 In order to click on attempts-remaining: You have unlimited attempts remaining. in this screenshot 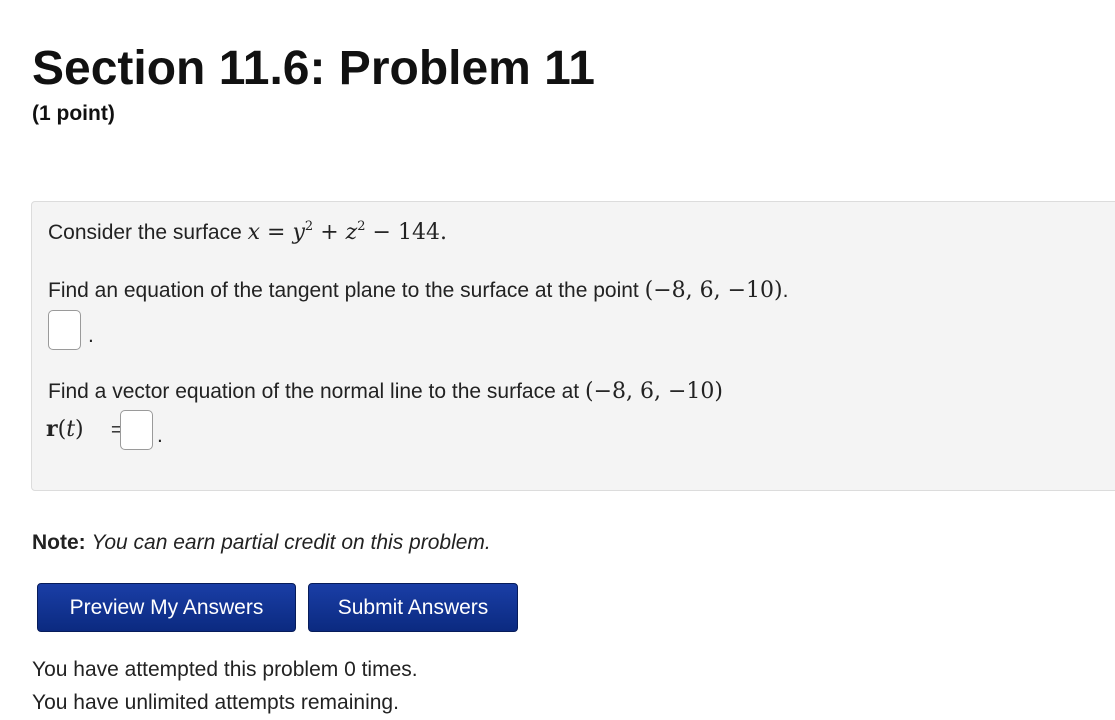, I will do `click(215, 702)`.